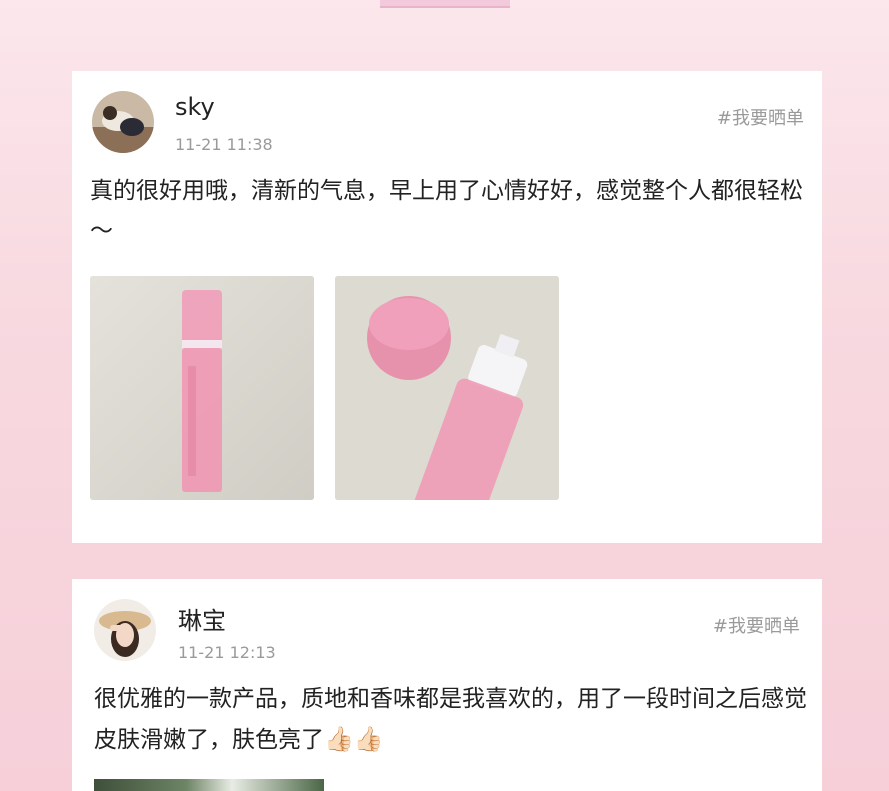 This screenshot has width=889, height=791. I want to click on username: sky, so click(195, 107).